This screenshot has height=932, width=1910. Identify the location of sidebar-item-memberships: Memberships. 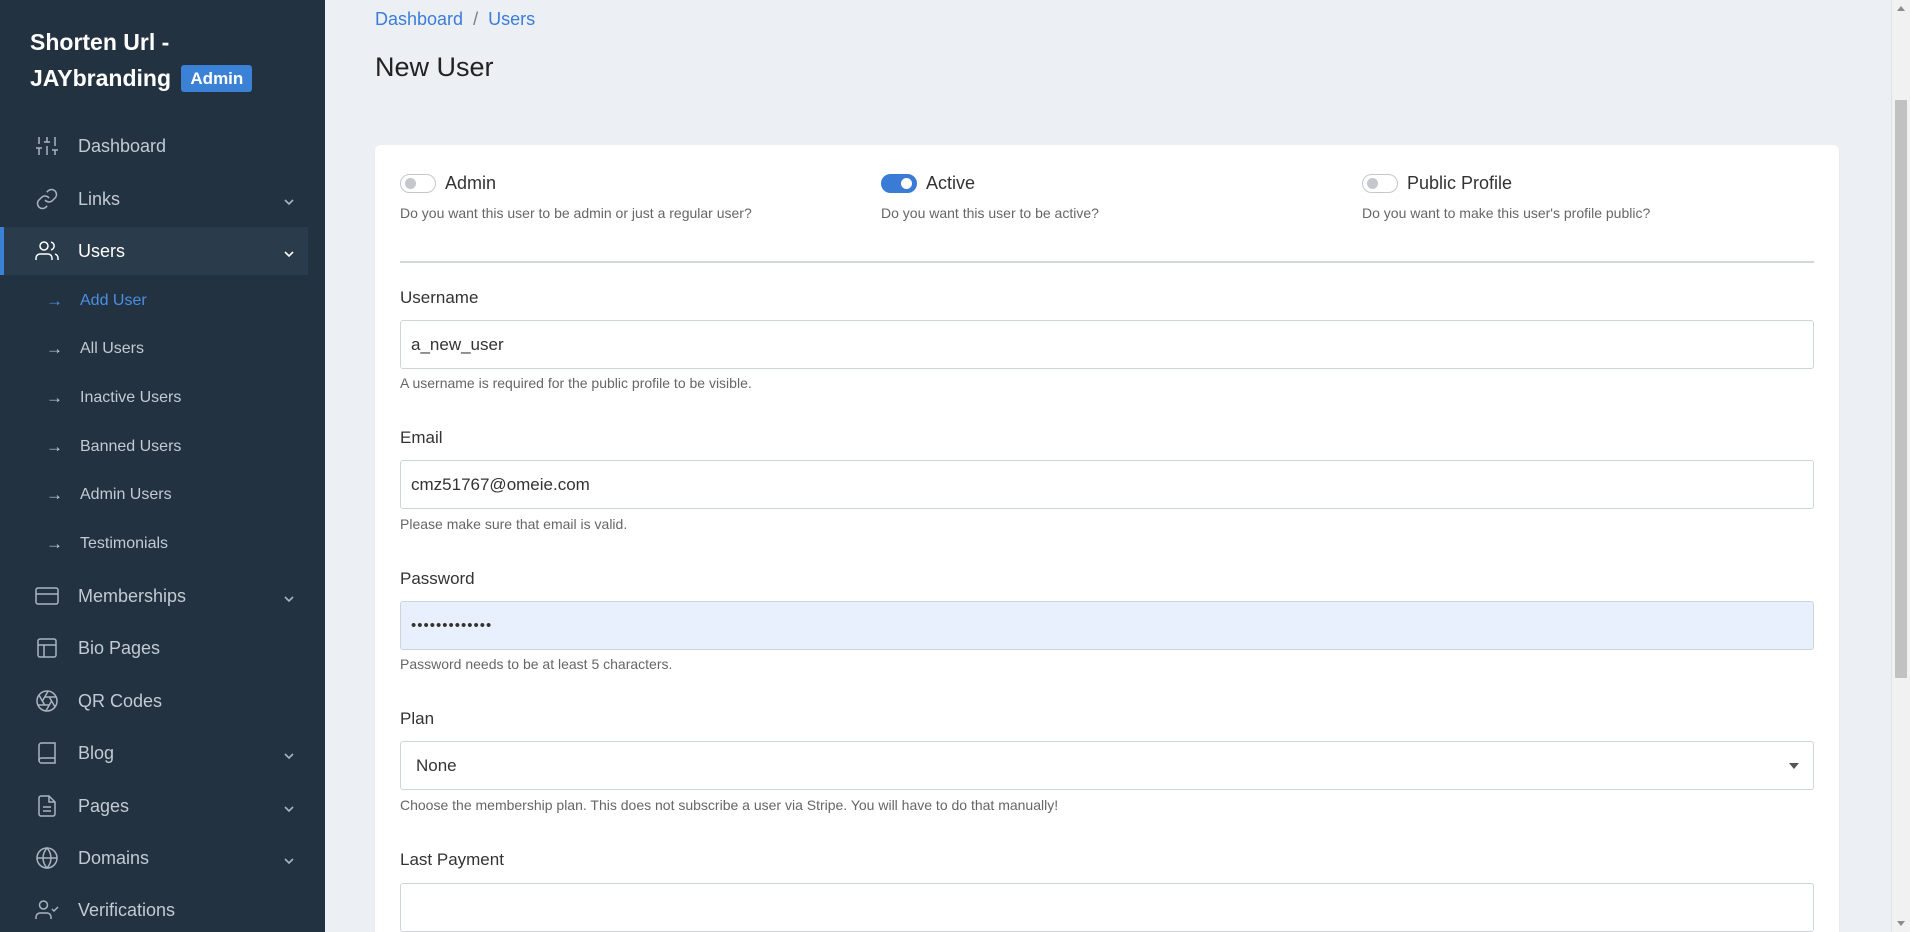
(162, 596).